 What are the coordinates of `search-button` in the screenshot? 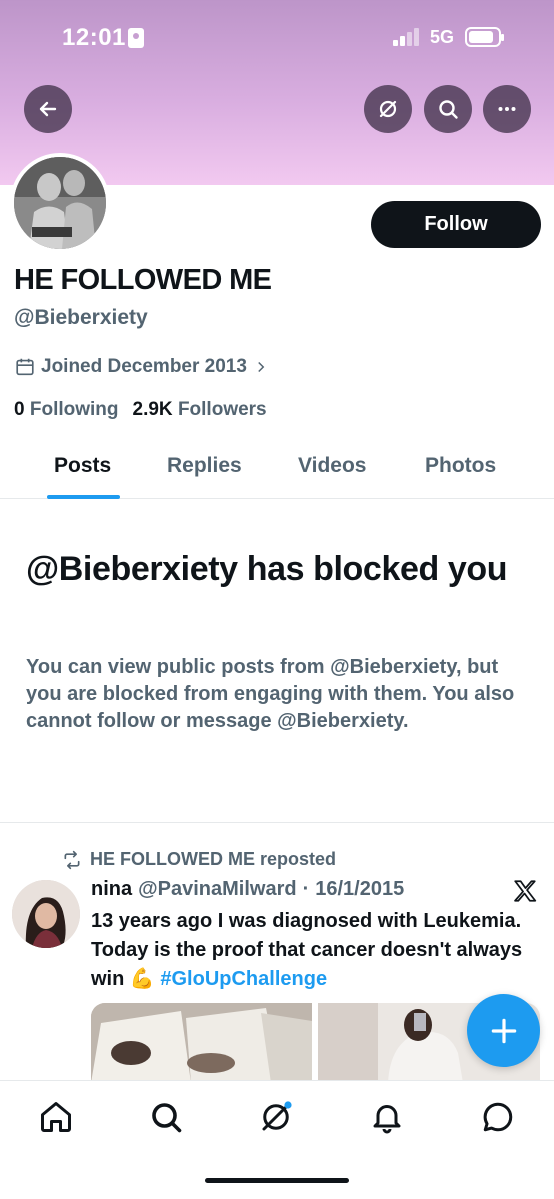 It's located at (448, 109).